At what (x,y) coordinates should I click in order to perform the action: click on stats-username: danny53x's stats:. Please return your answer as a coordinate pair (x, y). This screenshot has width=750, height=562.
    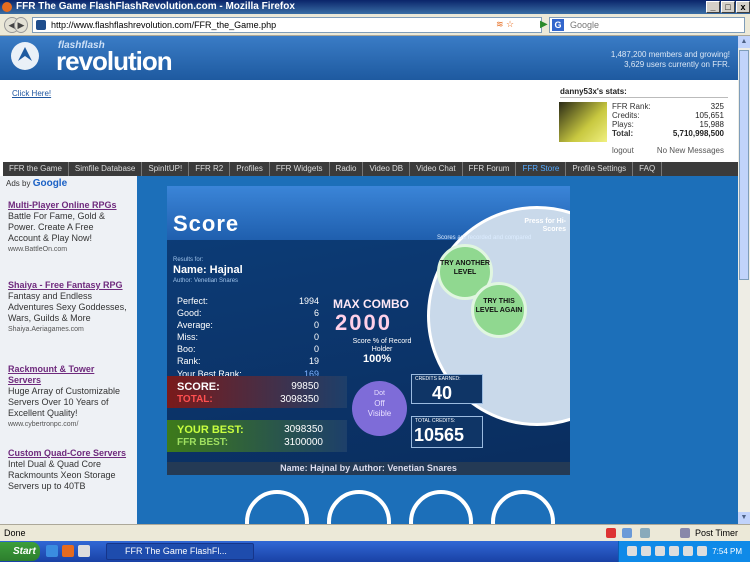
    Looking at the image, I should click on (644, 92).